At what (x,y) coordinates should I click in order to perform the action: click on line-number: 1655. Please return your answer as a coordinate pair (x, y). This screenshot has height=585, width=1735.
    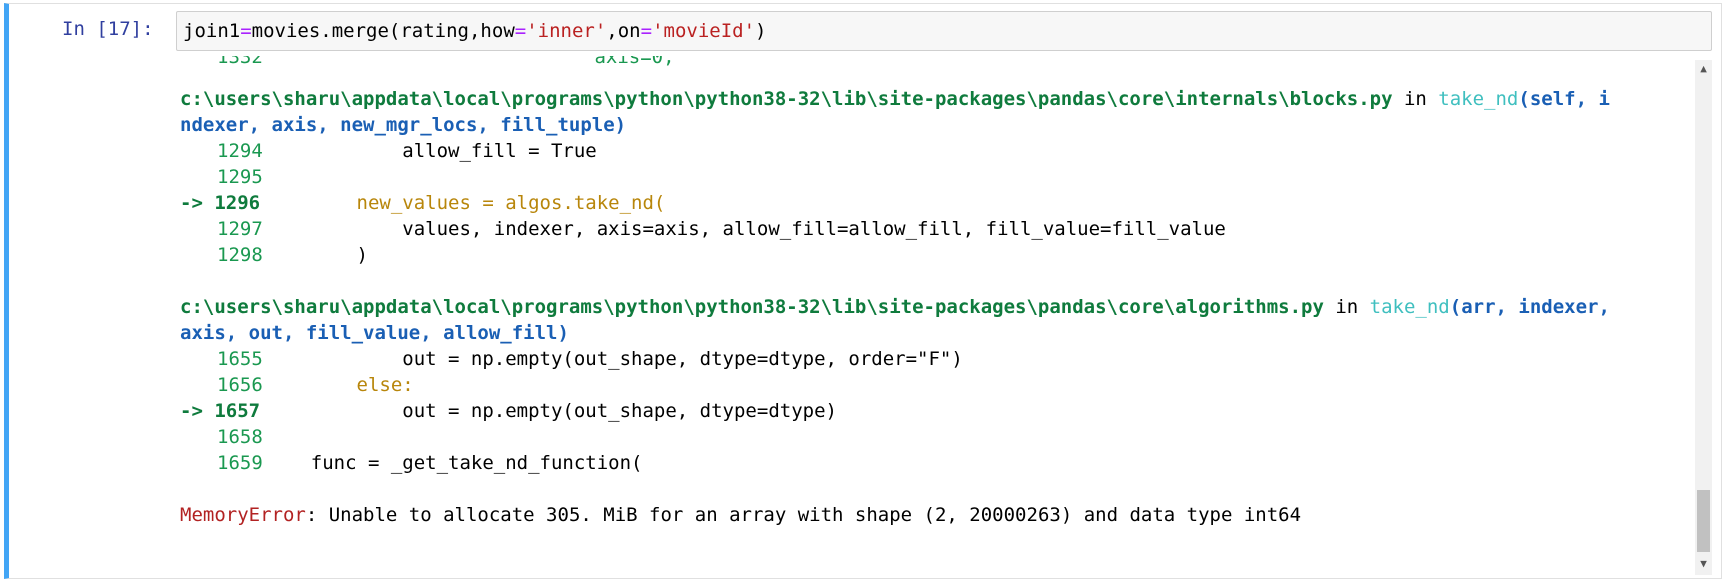
    Looking at the image, I should click on (240, 359).